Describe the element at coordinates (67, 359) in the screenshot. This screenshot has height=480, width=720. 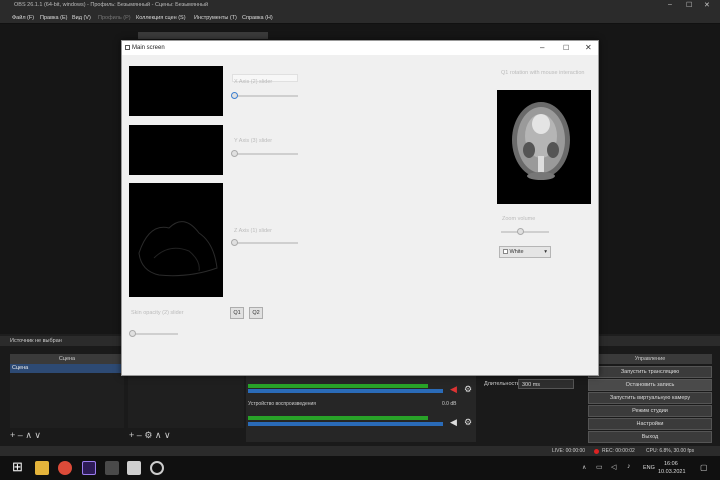
I see `scenes-header: Сцена` at that location.